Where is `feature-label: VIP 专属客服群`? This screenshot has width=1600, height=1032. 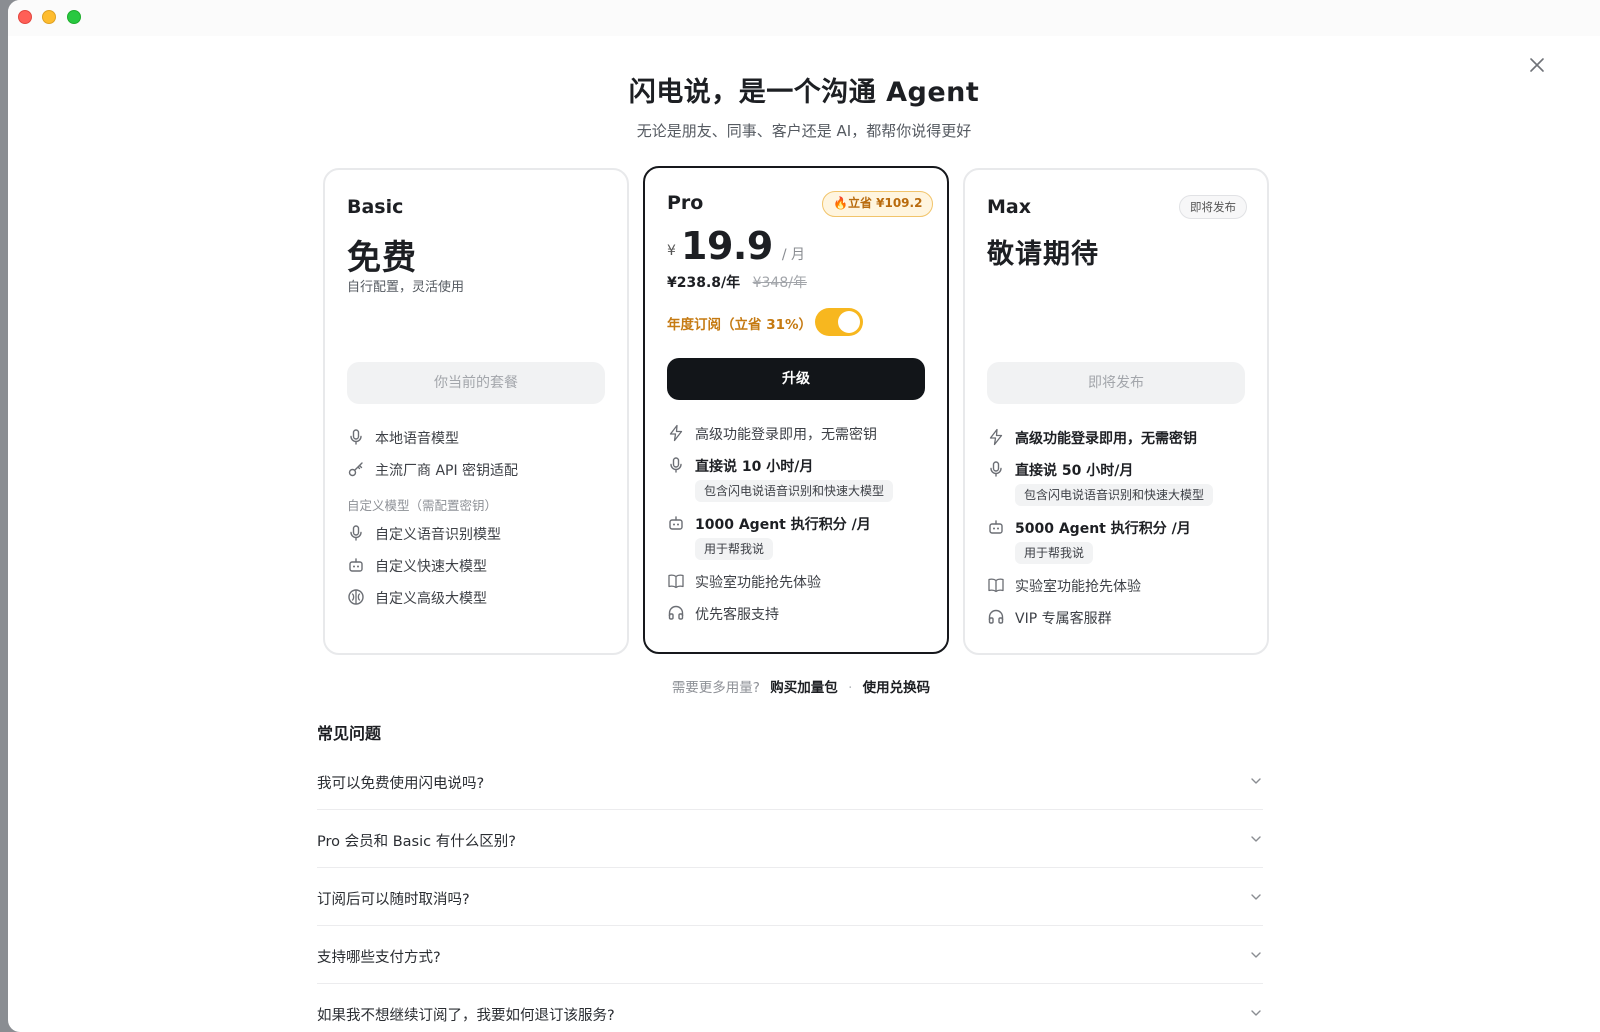 feature-label: VIP 专属客服群 is located at coordinates (1063, 619).